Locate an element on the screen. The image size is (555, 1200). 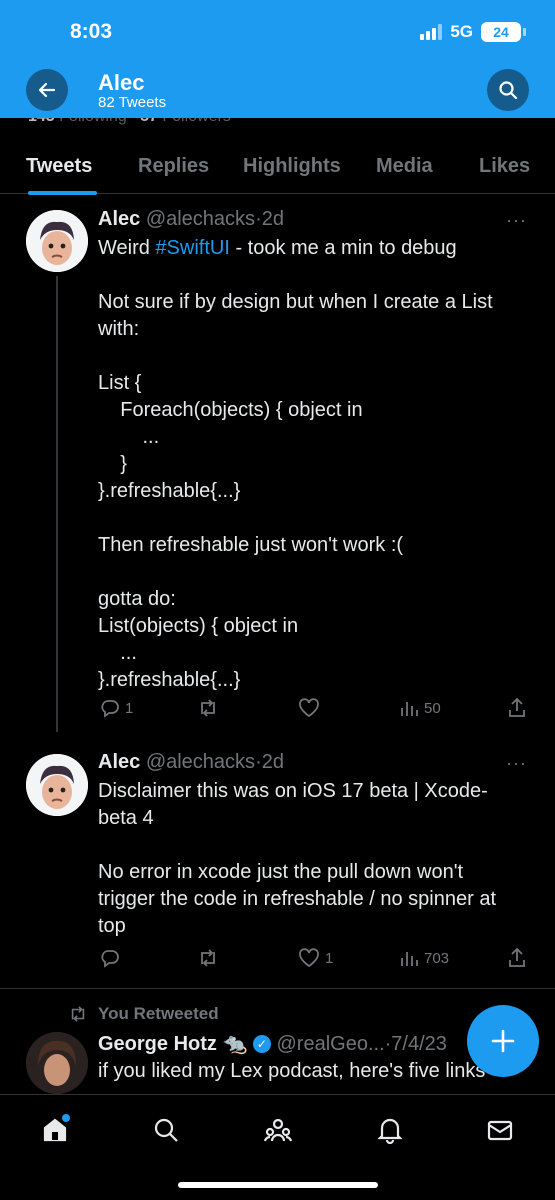
reply-count: 1 is located at coordinates (129, 708).